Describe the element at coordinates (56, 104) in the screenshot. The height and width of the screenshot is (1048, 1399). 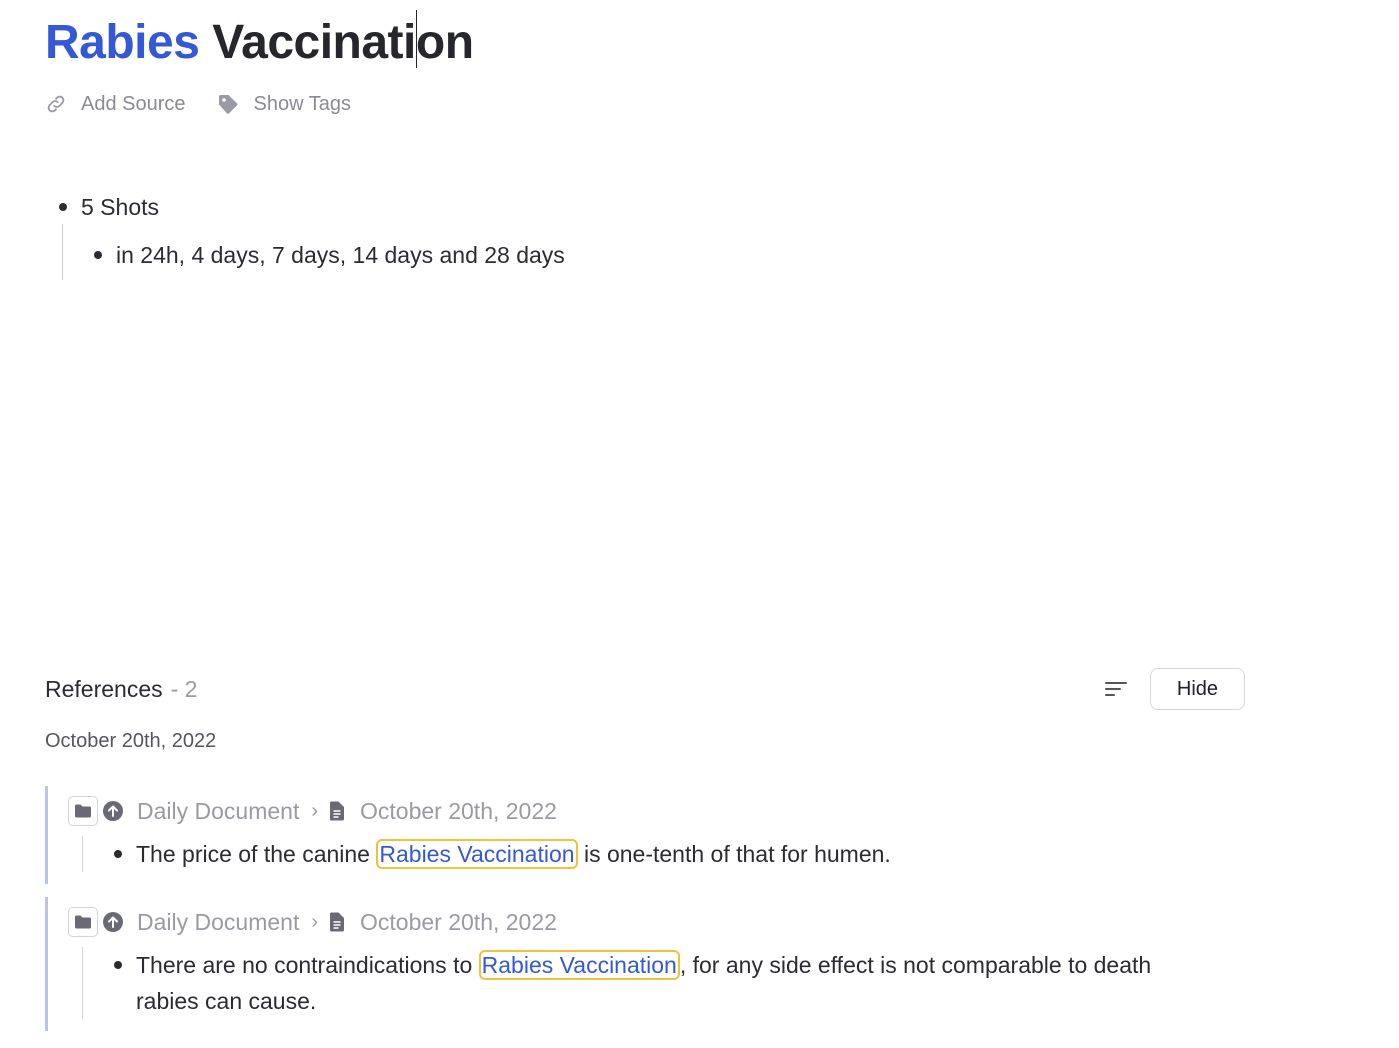
I see `link-icon` at that location.